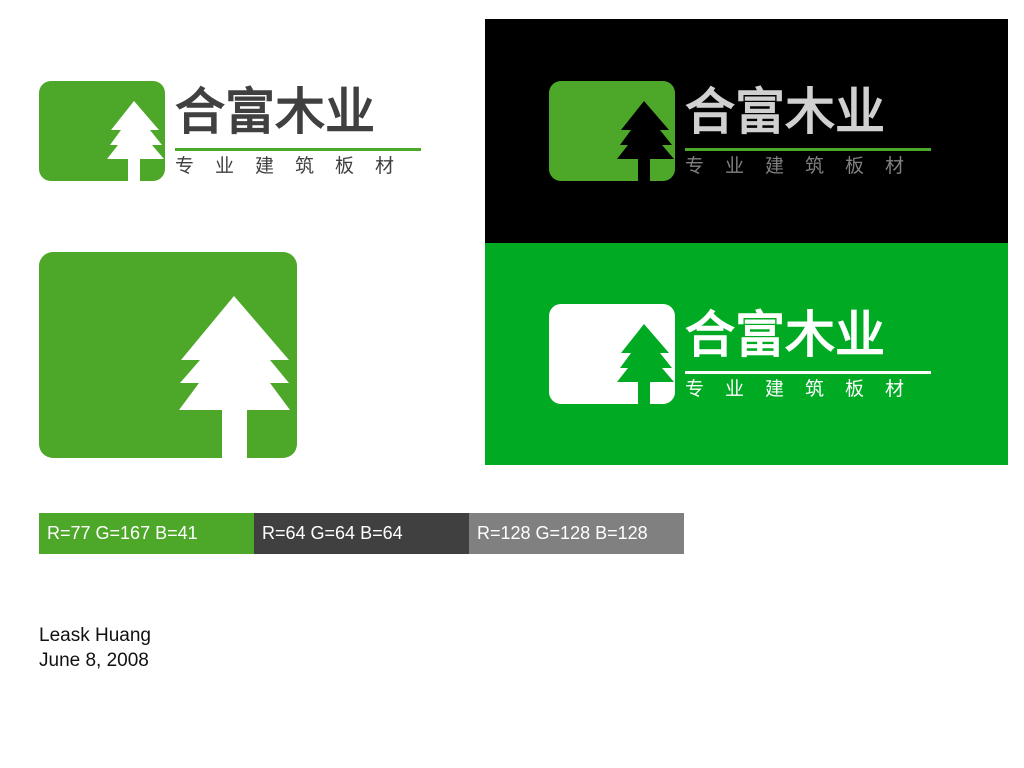 The height and width of the screenshot is (768, 1024). I want to click on creation-date: June 8, 2008, so click(94, 660).